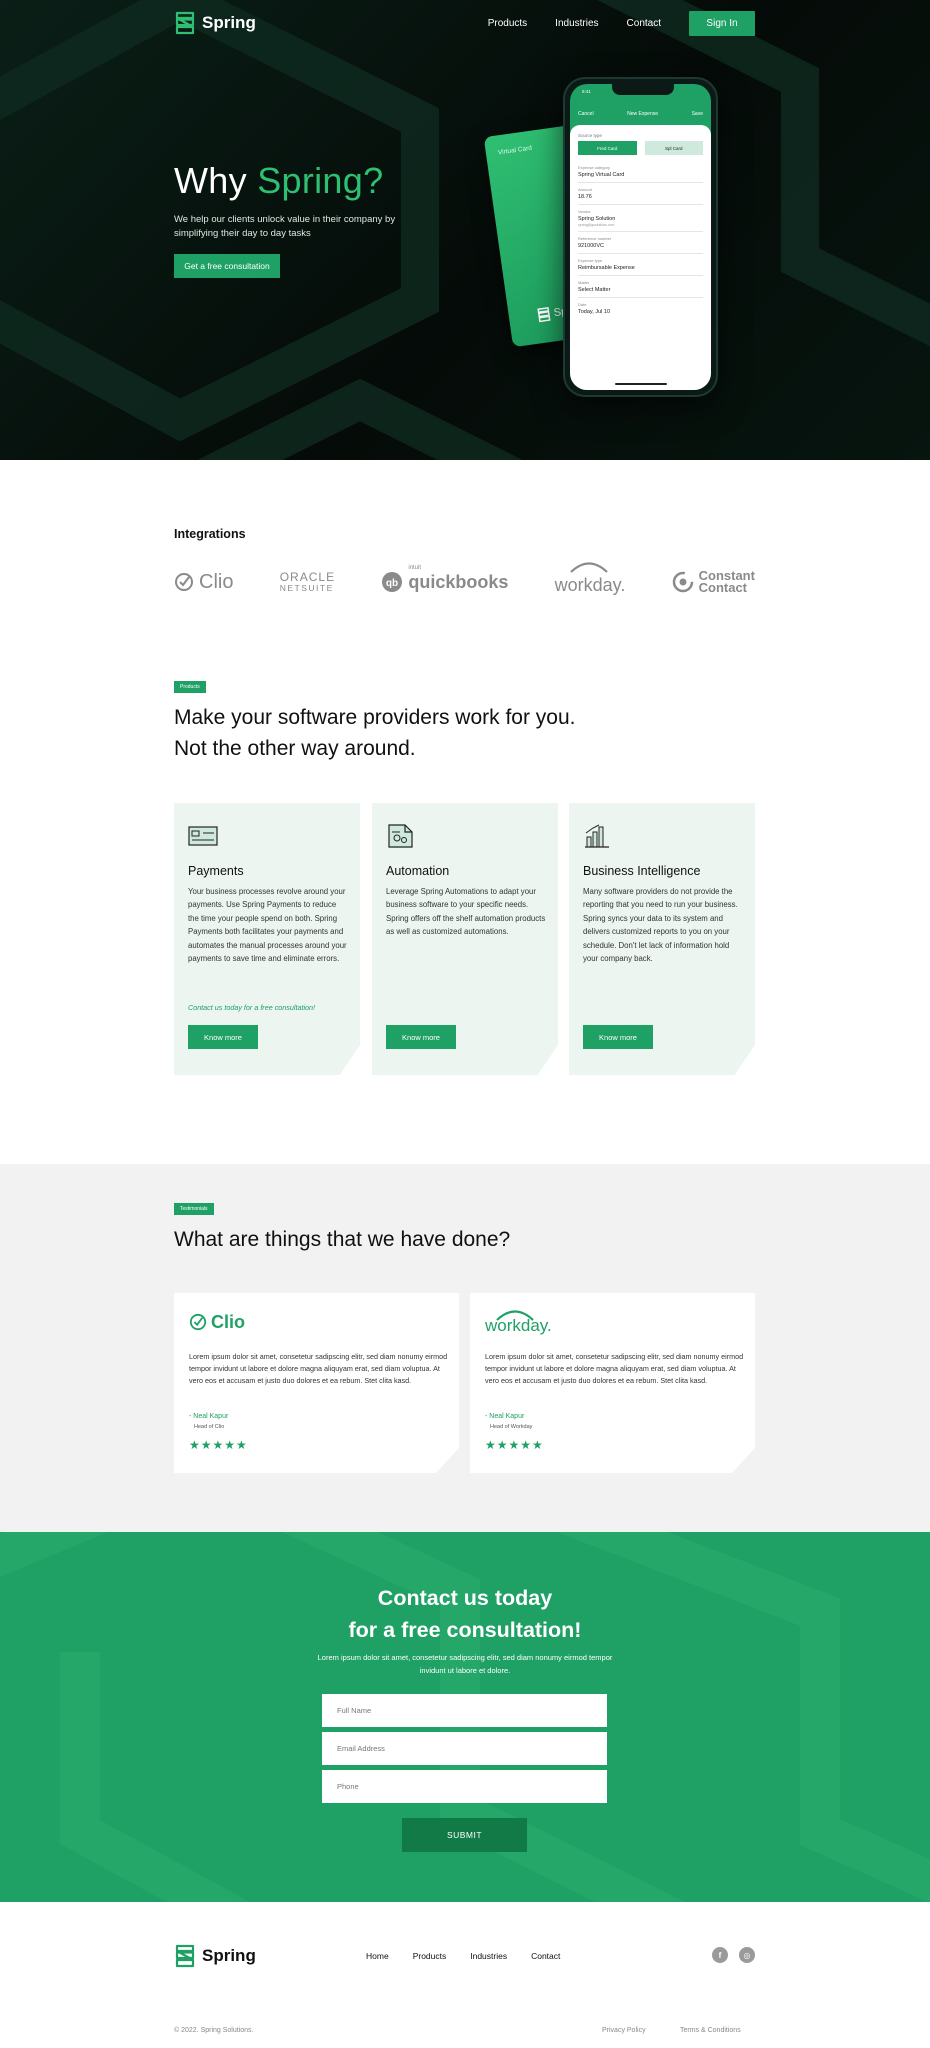  I want to click on footer-brand-name: Spring, so click(229, 1955).